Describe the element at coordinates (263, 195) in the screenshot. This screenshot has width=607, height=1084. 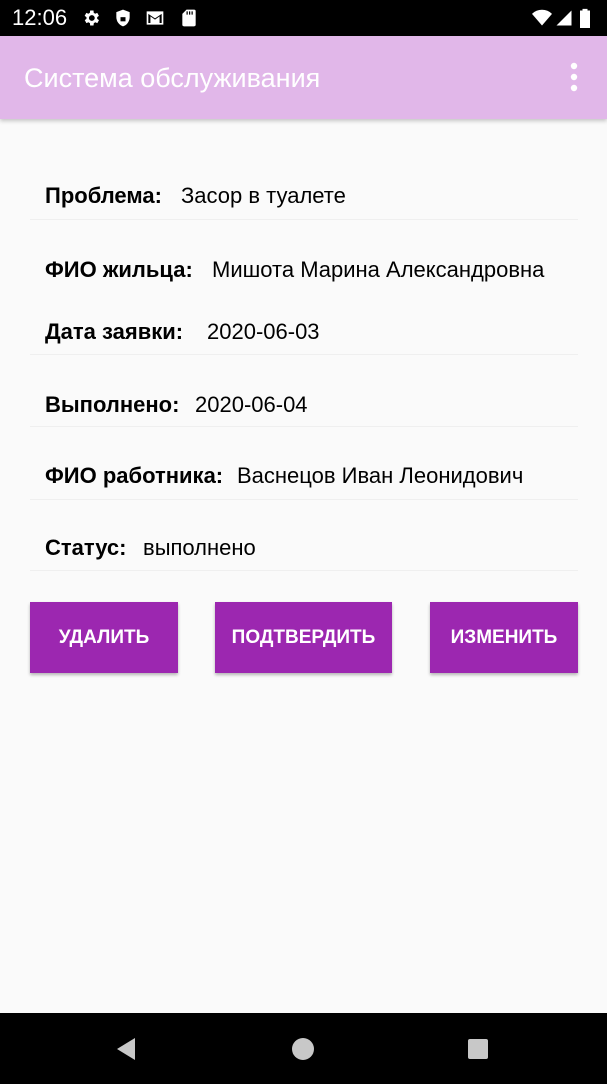
I see `problem-value: Засор в туалете` at that location.